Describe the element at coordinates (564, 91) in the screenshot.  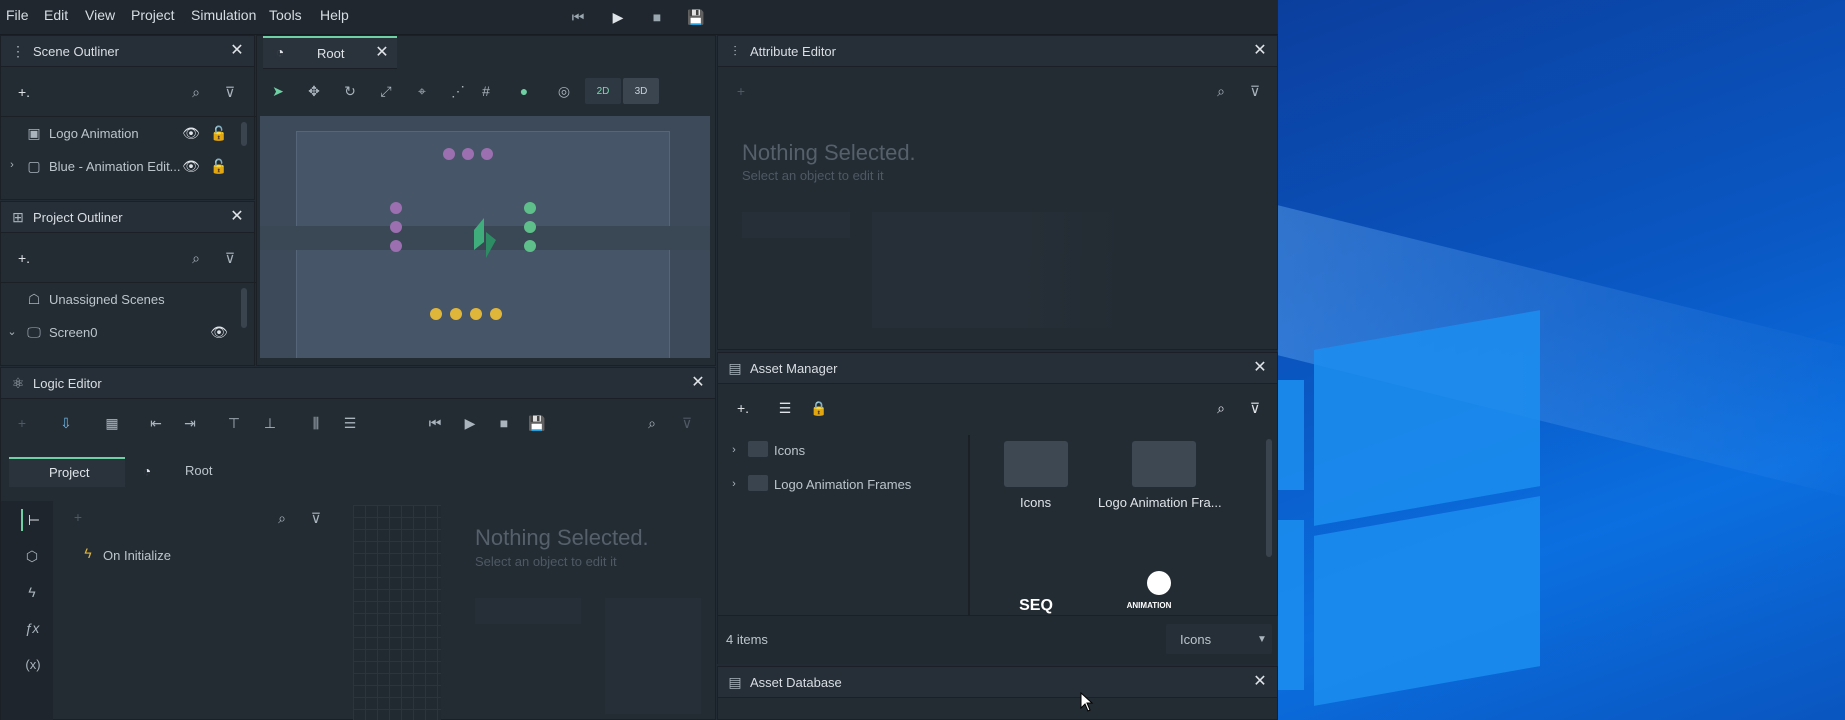
I see `camera-icon: ◎` at that location.